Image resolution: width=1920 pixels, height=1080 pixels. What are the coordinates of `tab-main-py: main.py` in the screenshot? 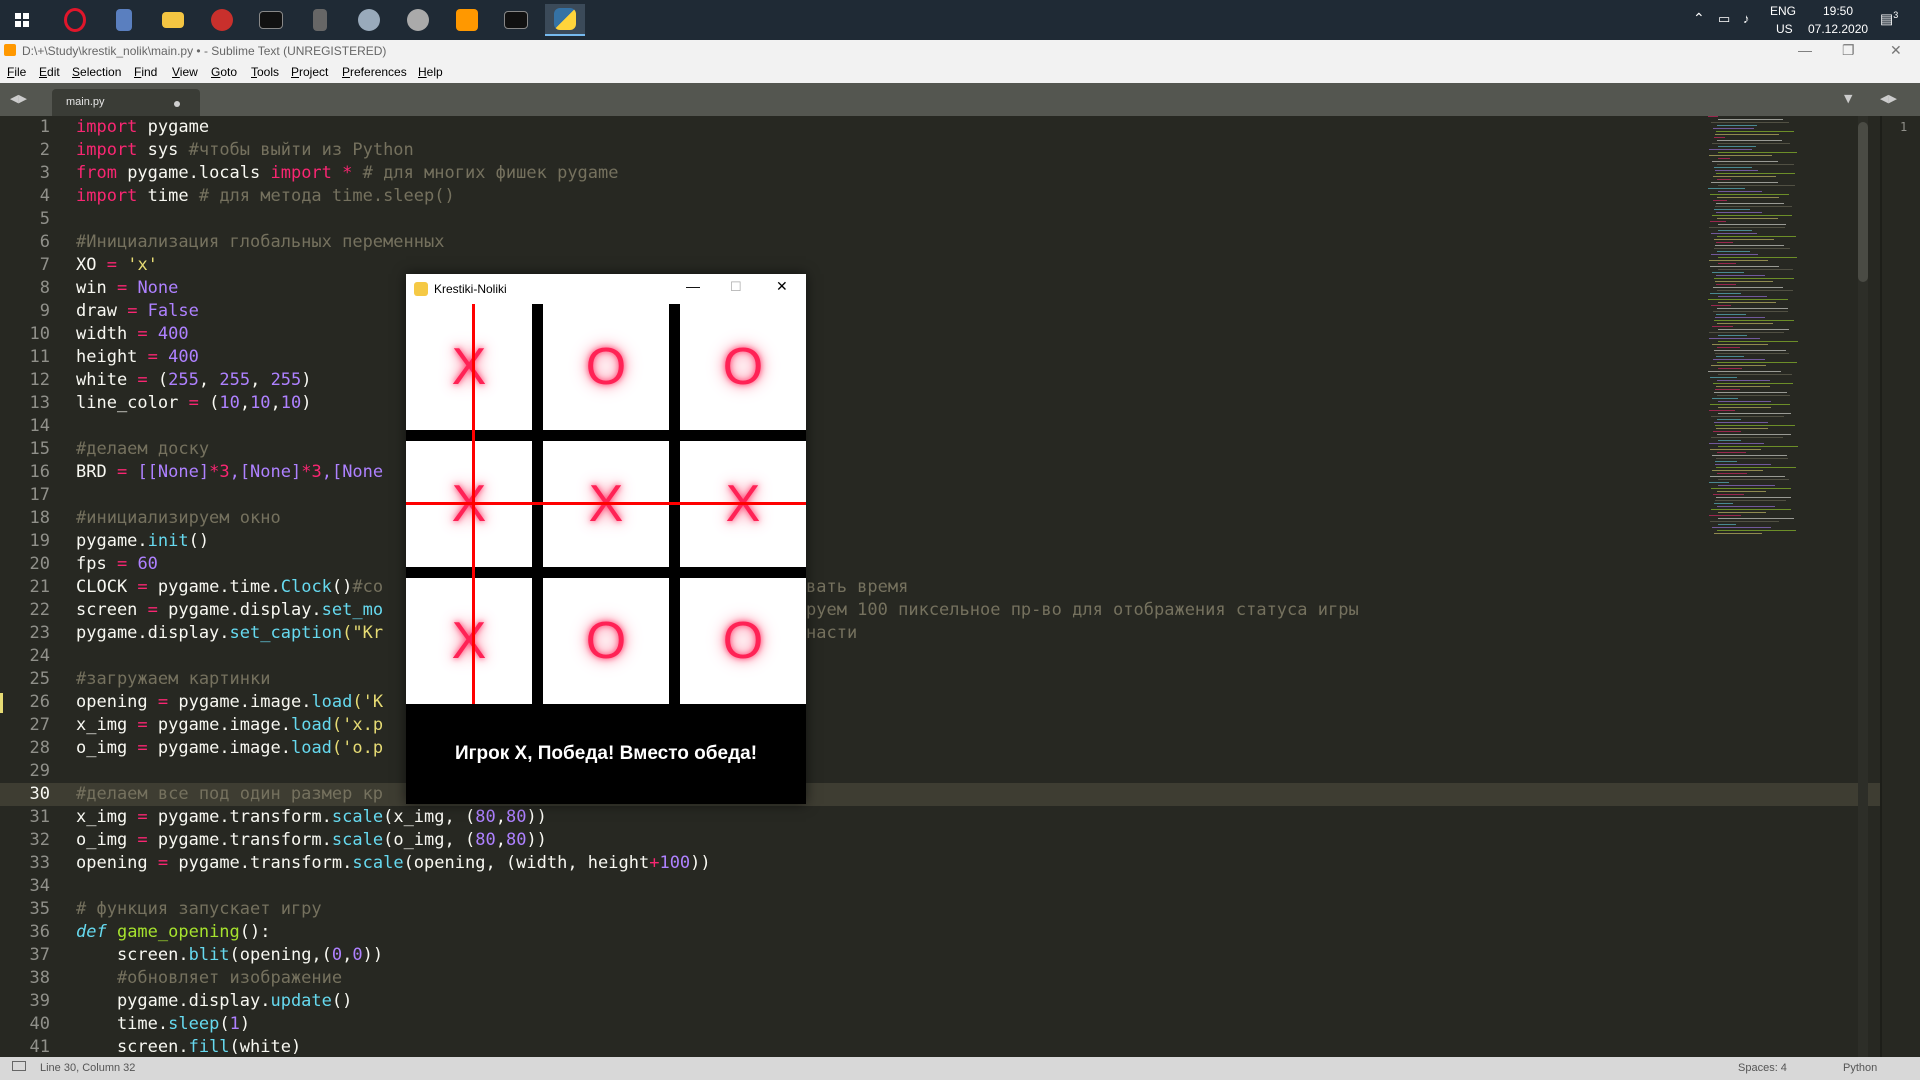 It's located at (126, 102).